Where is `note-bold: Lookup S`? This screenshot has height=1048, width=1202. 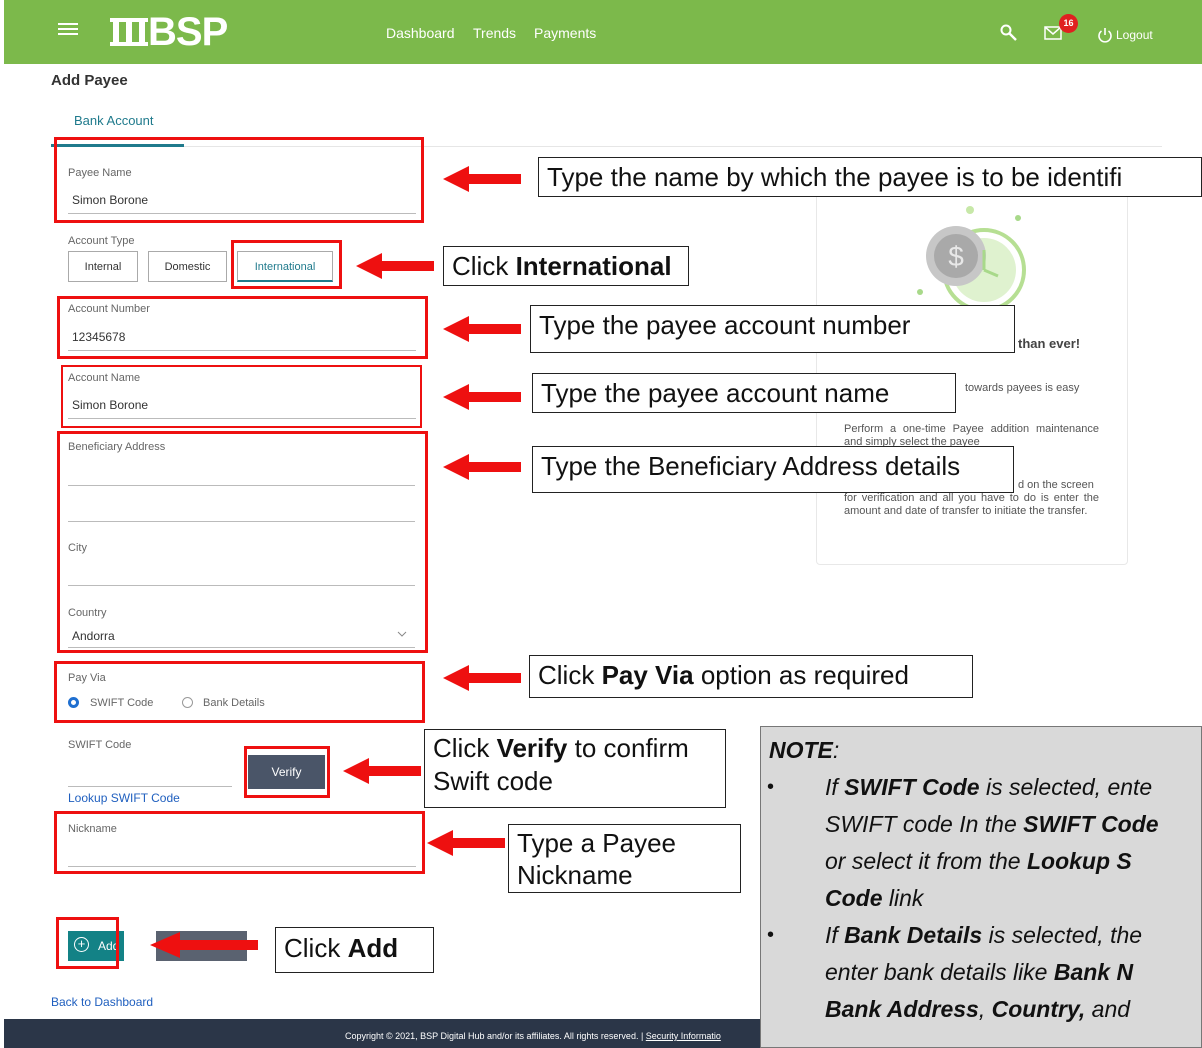
note-bold: Lookup S is located at coordinates (1079, 861).